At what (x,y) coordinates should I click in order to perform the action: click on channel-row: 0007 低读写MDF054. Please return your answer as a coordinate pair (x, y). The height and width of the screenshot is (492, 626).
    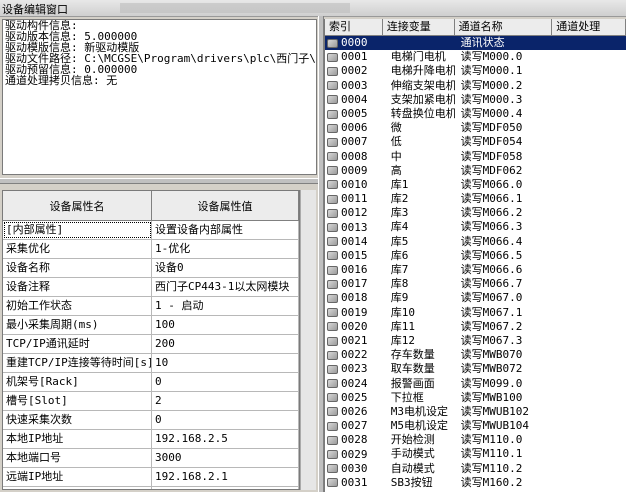
    Looking at the image, I should click on (475, 142).